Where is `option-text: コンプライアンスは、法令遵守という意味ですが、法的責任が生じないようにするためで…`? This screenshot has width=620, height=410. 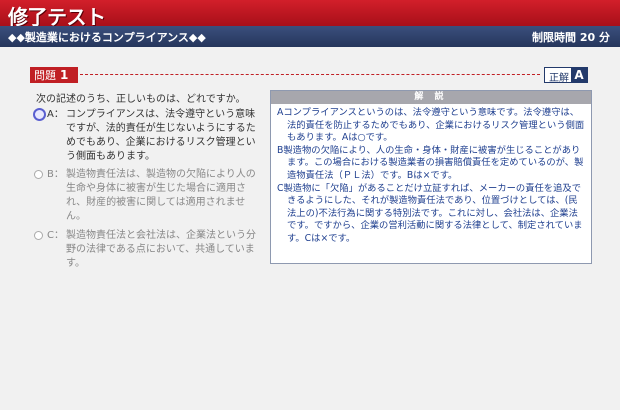
option-text: コンプライアンスは、法令遵守という意味ですが、法的責任が生じないようにするためで… is located at coordinates (161, 135).